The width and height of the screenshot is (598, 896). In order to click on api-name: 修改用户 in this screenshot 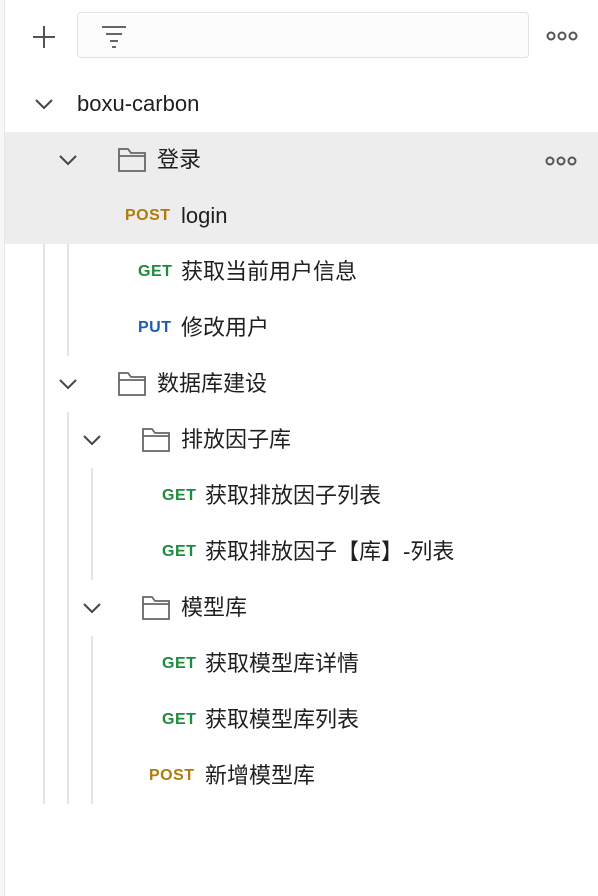, I will do `click(225, 327)`.